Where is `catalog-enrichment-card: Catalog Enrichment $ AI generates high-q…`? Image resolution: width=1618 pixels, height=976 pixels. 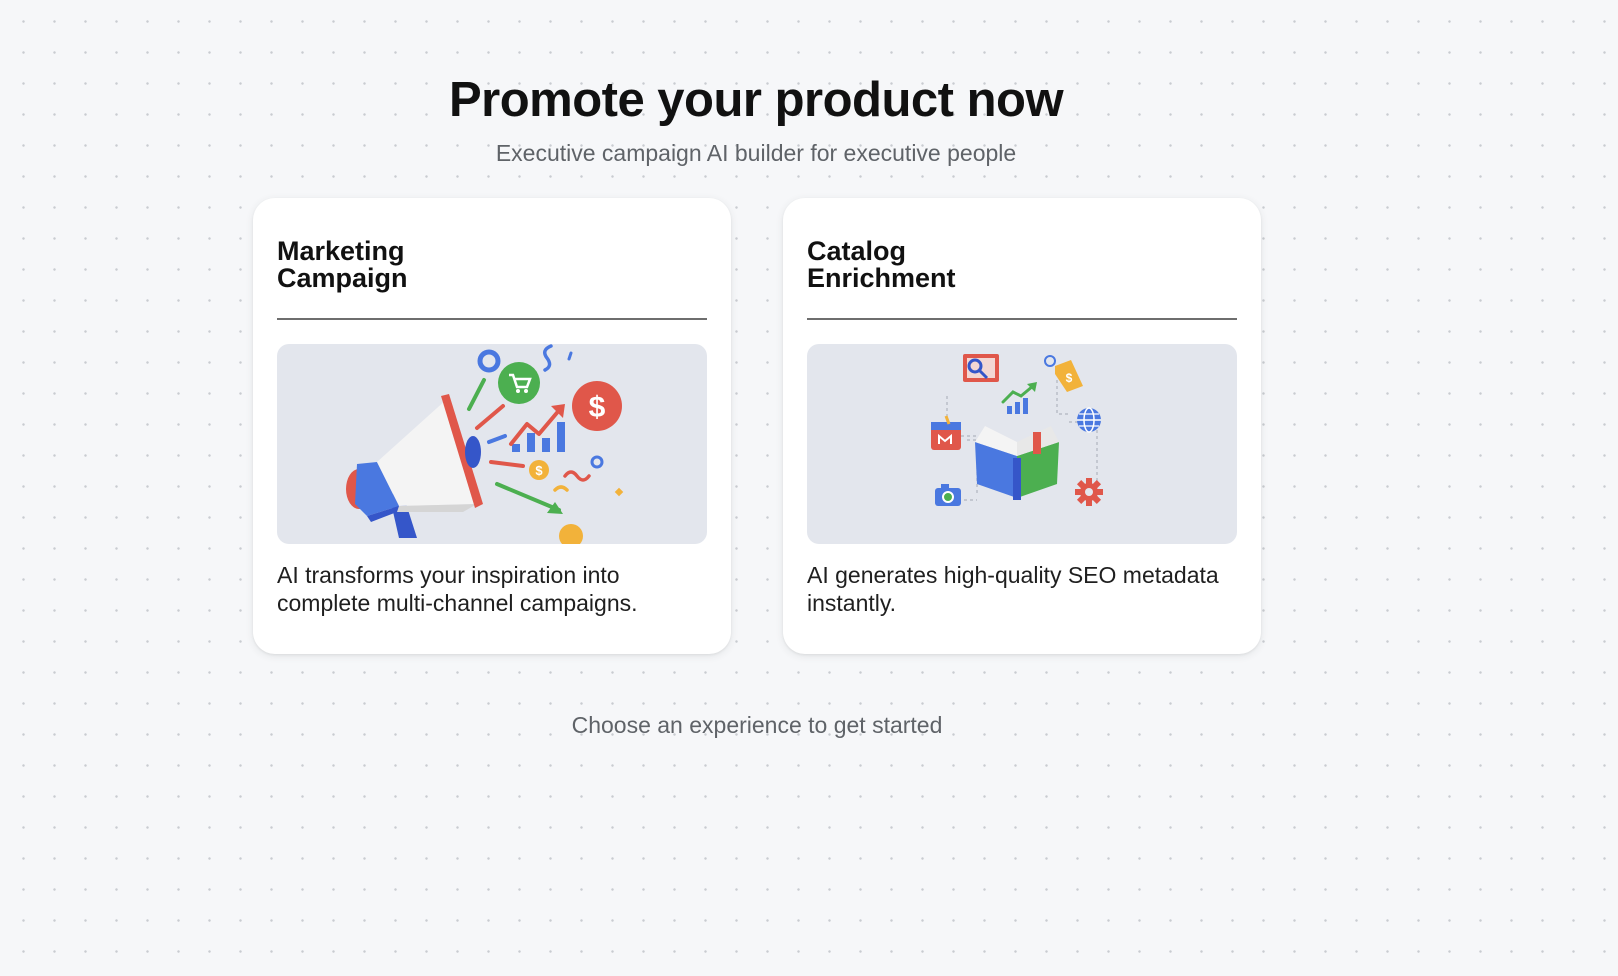
catalog-enrichment-card: Catalog Enrichment $ AI generates high-q… is located at coordinates (1022, 426).